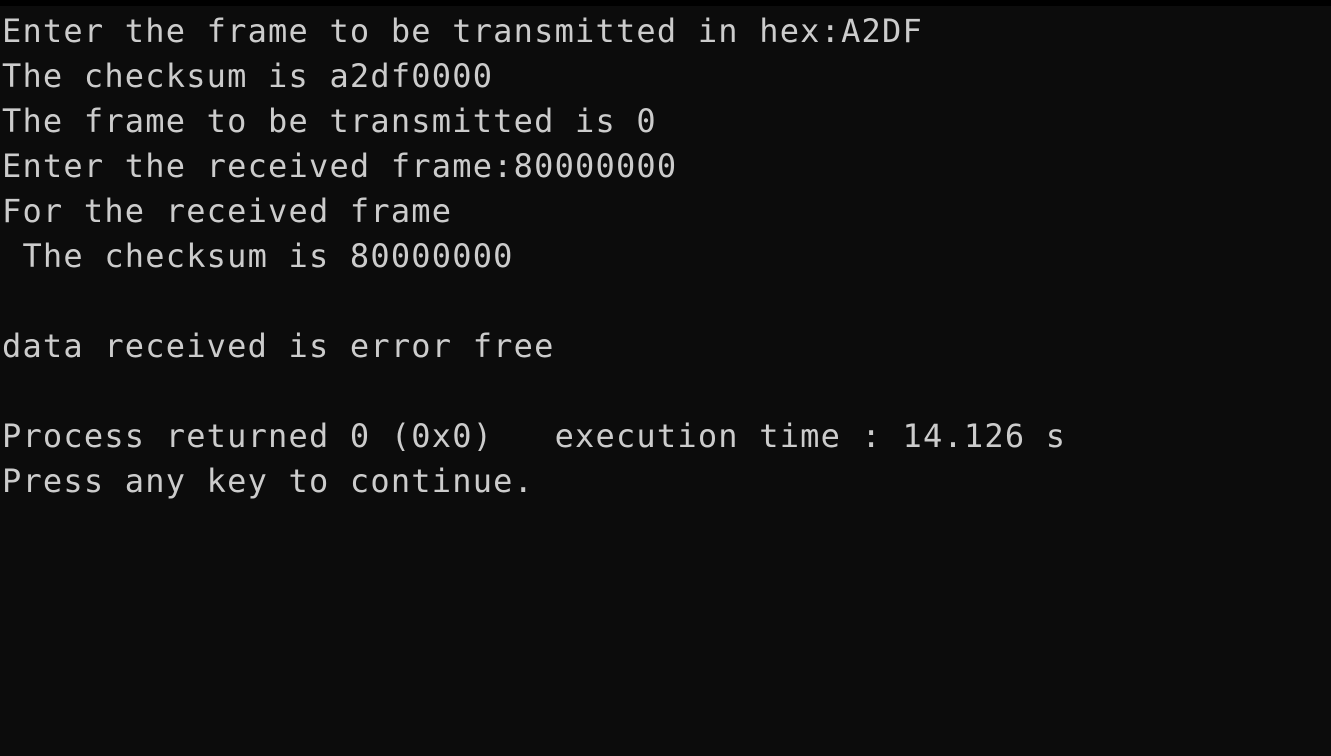 Image resolution: width=1331 pixels, height=756 pixels. Describe the element at coordinates (665, 3) in the screenshot. I see `window-top-edge` at that location.